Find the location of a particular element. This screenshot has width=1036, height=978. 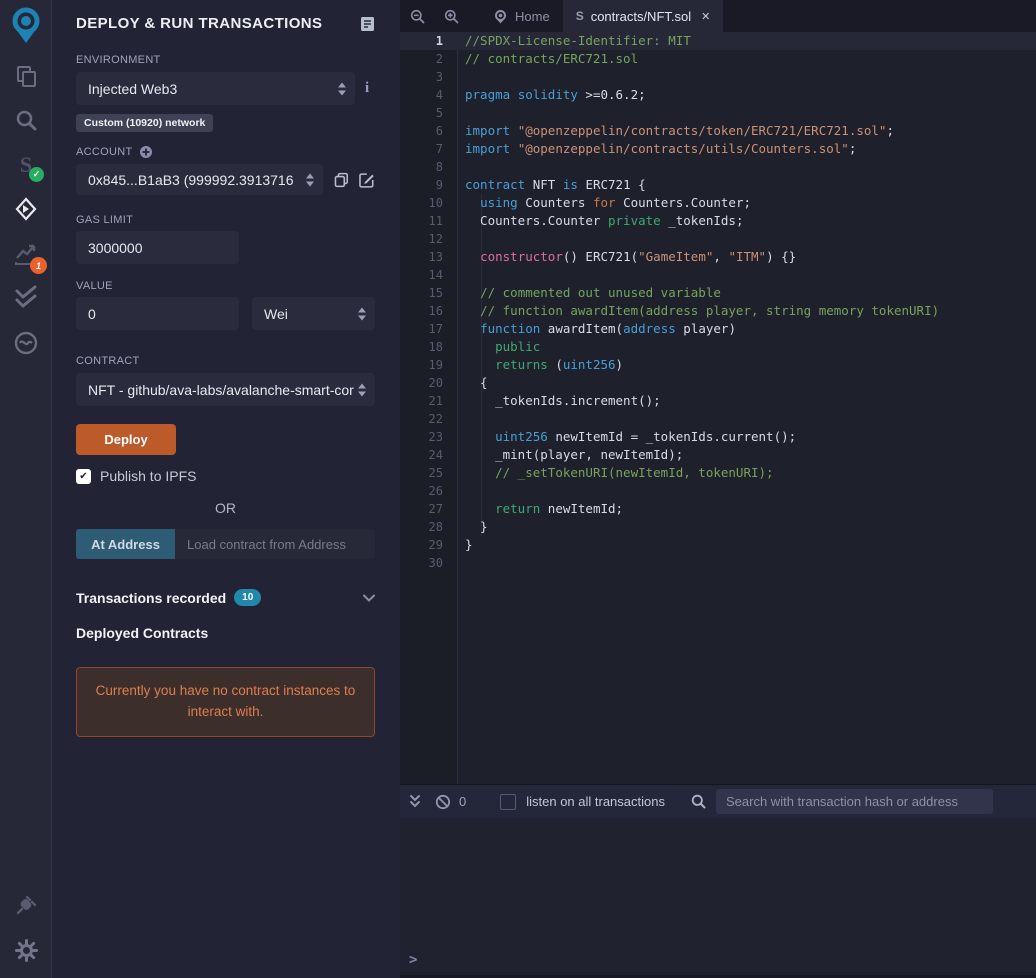

journal-icon is located at coordinates (367, 24).